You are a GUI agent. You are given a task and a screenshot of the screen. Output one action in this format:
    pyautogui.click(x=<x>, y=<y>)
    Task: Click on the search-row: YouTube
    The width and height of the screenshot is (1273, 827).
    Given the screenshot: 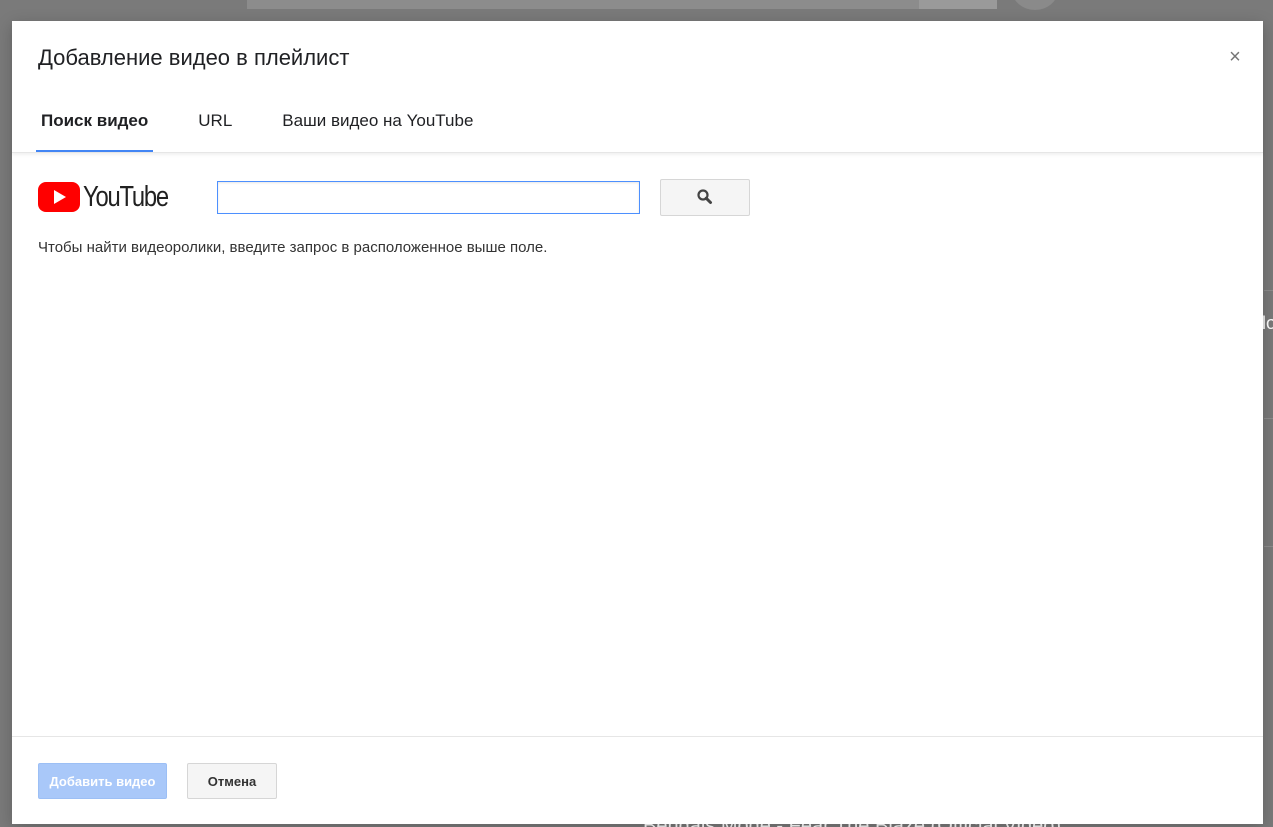 What is the action you would take?
    pyautogui.click(x=394, y=197)
    